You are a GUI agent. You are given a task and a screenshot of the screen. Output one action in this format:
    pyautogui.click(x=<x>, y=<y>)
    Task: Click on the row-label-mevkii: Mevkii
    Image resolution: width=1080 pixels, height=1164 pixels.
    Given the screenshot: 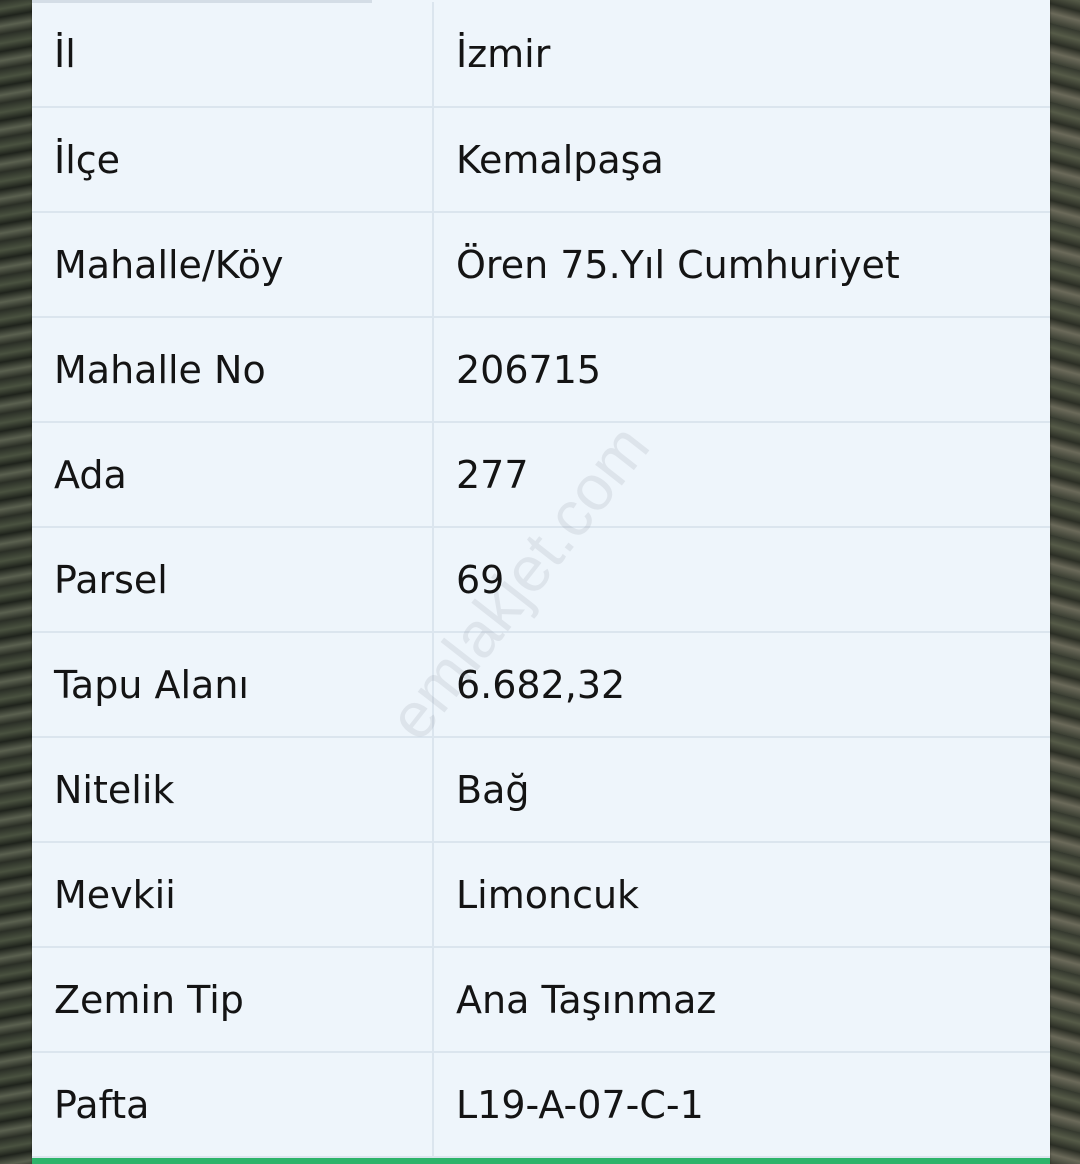 What is the action you would take?
    pyautogui.click(x=233, y=895)
    